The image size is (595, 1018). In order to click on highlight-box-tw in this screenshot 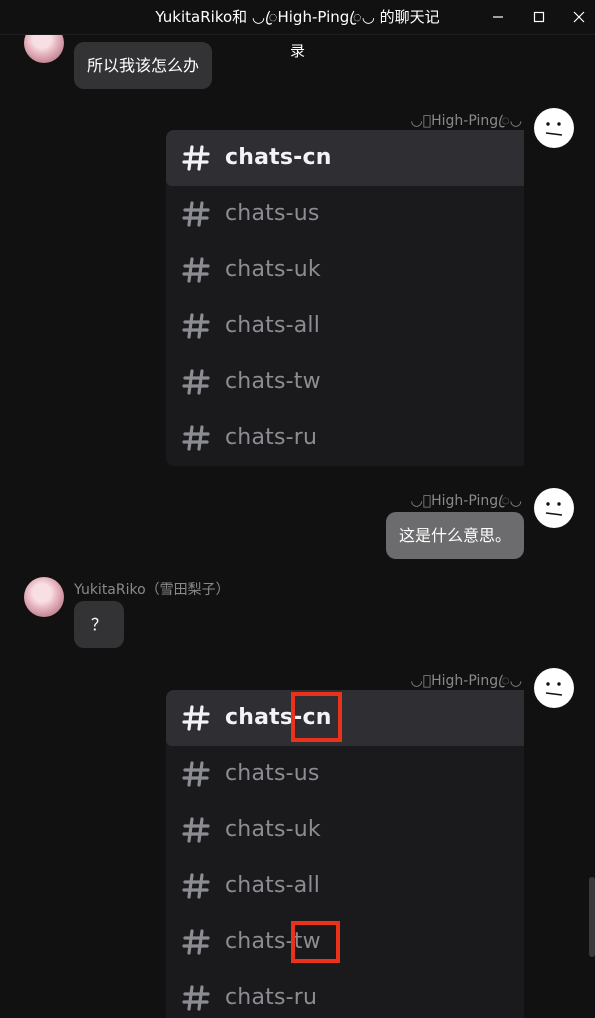, I will do `click(315, 942)`.